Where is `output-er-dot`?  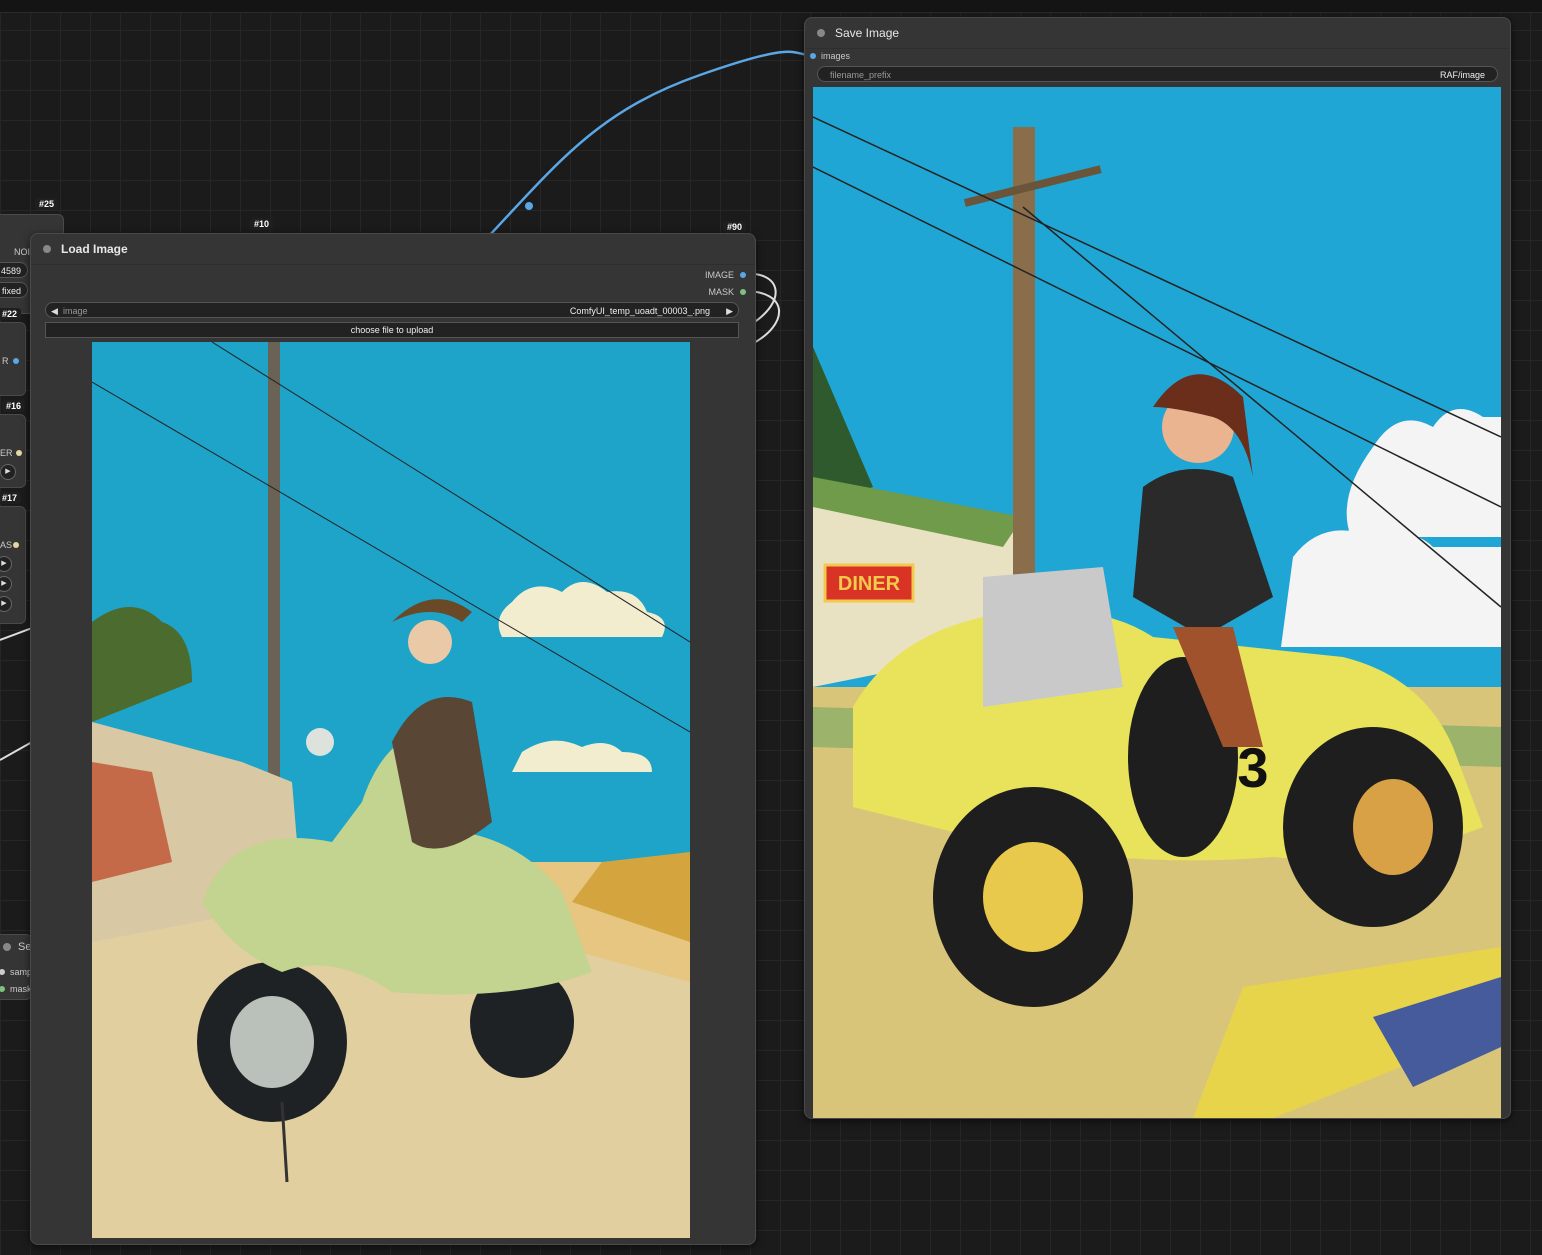 output-er-dot is located at coordinates (19, 453).